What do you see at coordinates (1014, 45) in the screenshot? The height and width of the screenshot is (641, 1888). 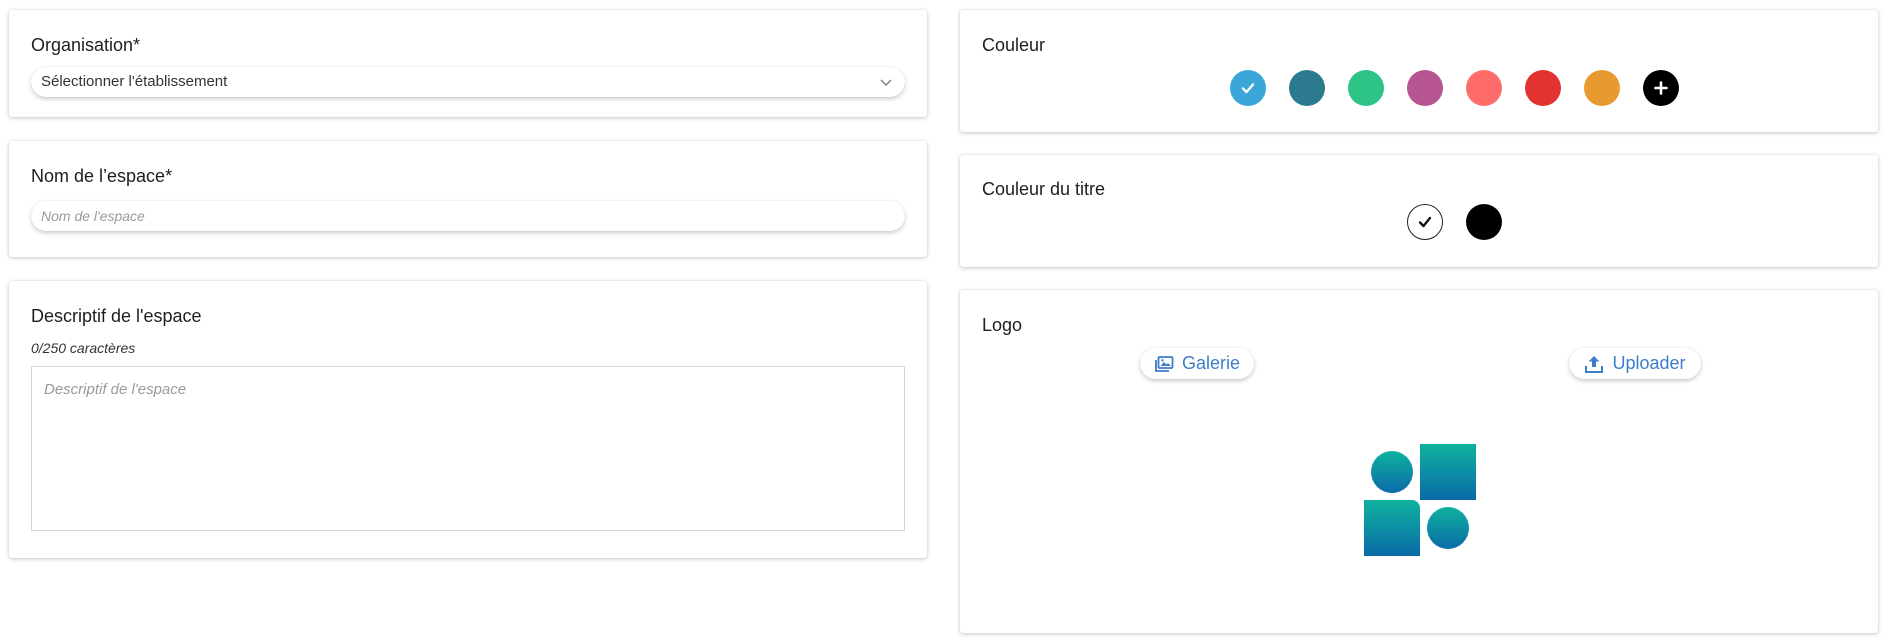 I see `color-title: Couleur` at bounding box center [1014, 45].